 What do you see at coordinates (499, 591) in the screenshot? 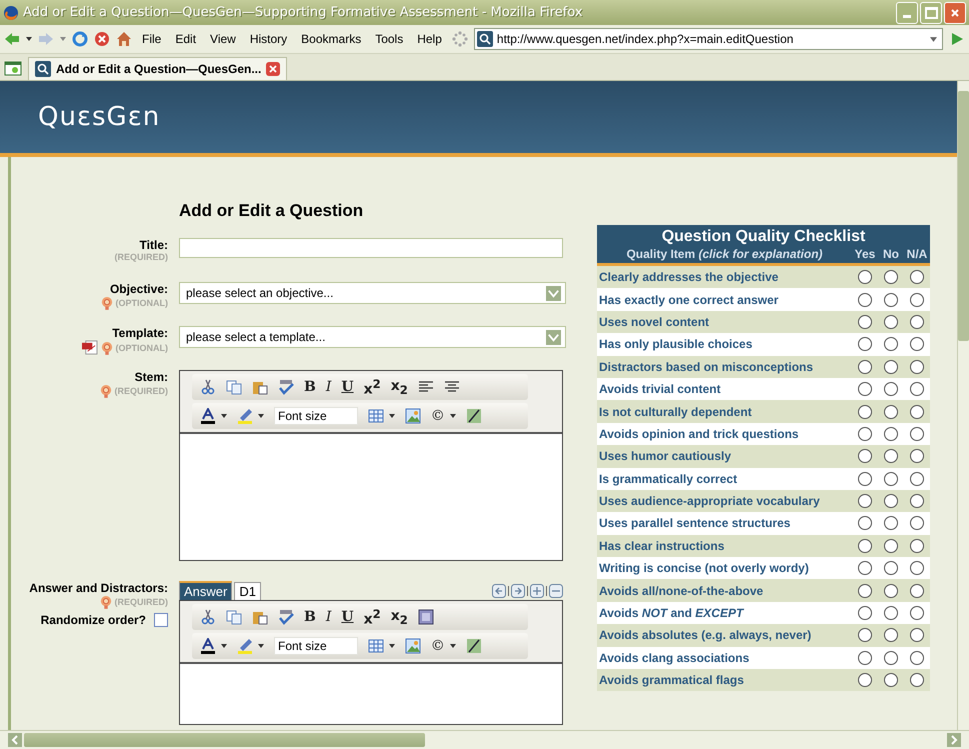
I see `move-left-icon` at bounding box center [499, 591].